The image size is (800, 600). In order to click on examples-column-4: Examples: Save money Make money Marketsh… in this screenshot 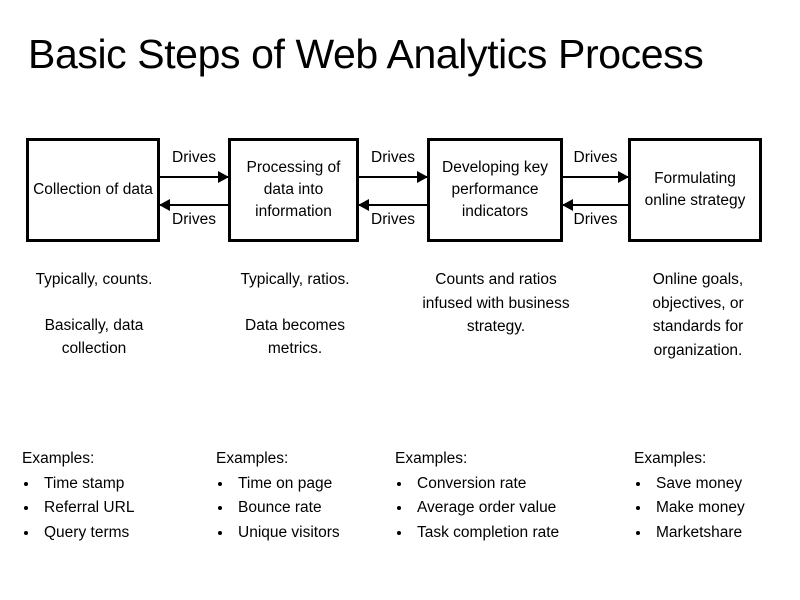, I will do `click(717, 499)`.